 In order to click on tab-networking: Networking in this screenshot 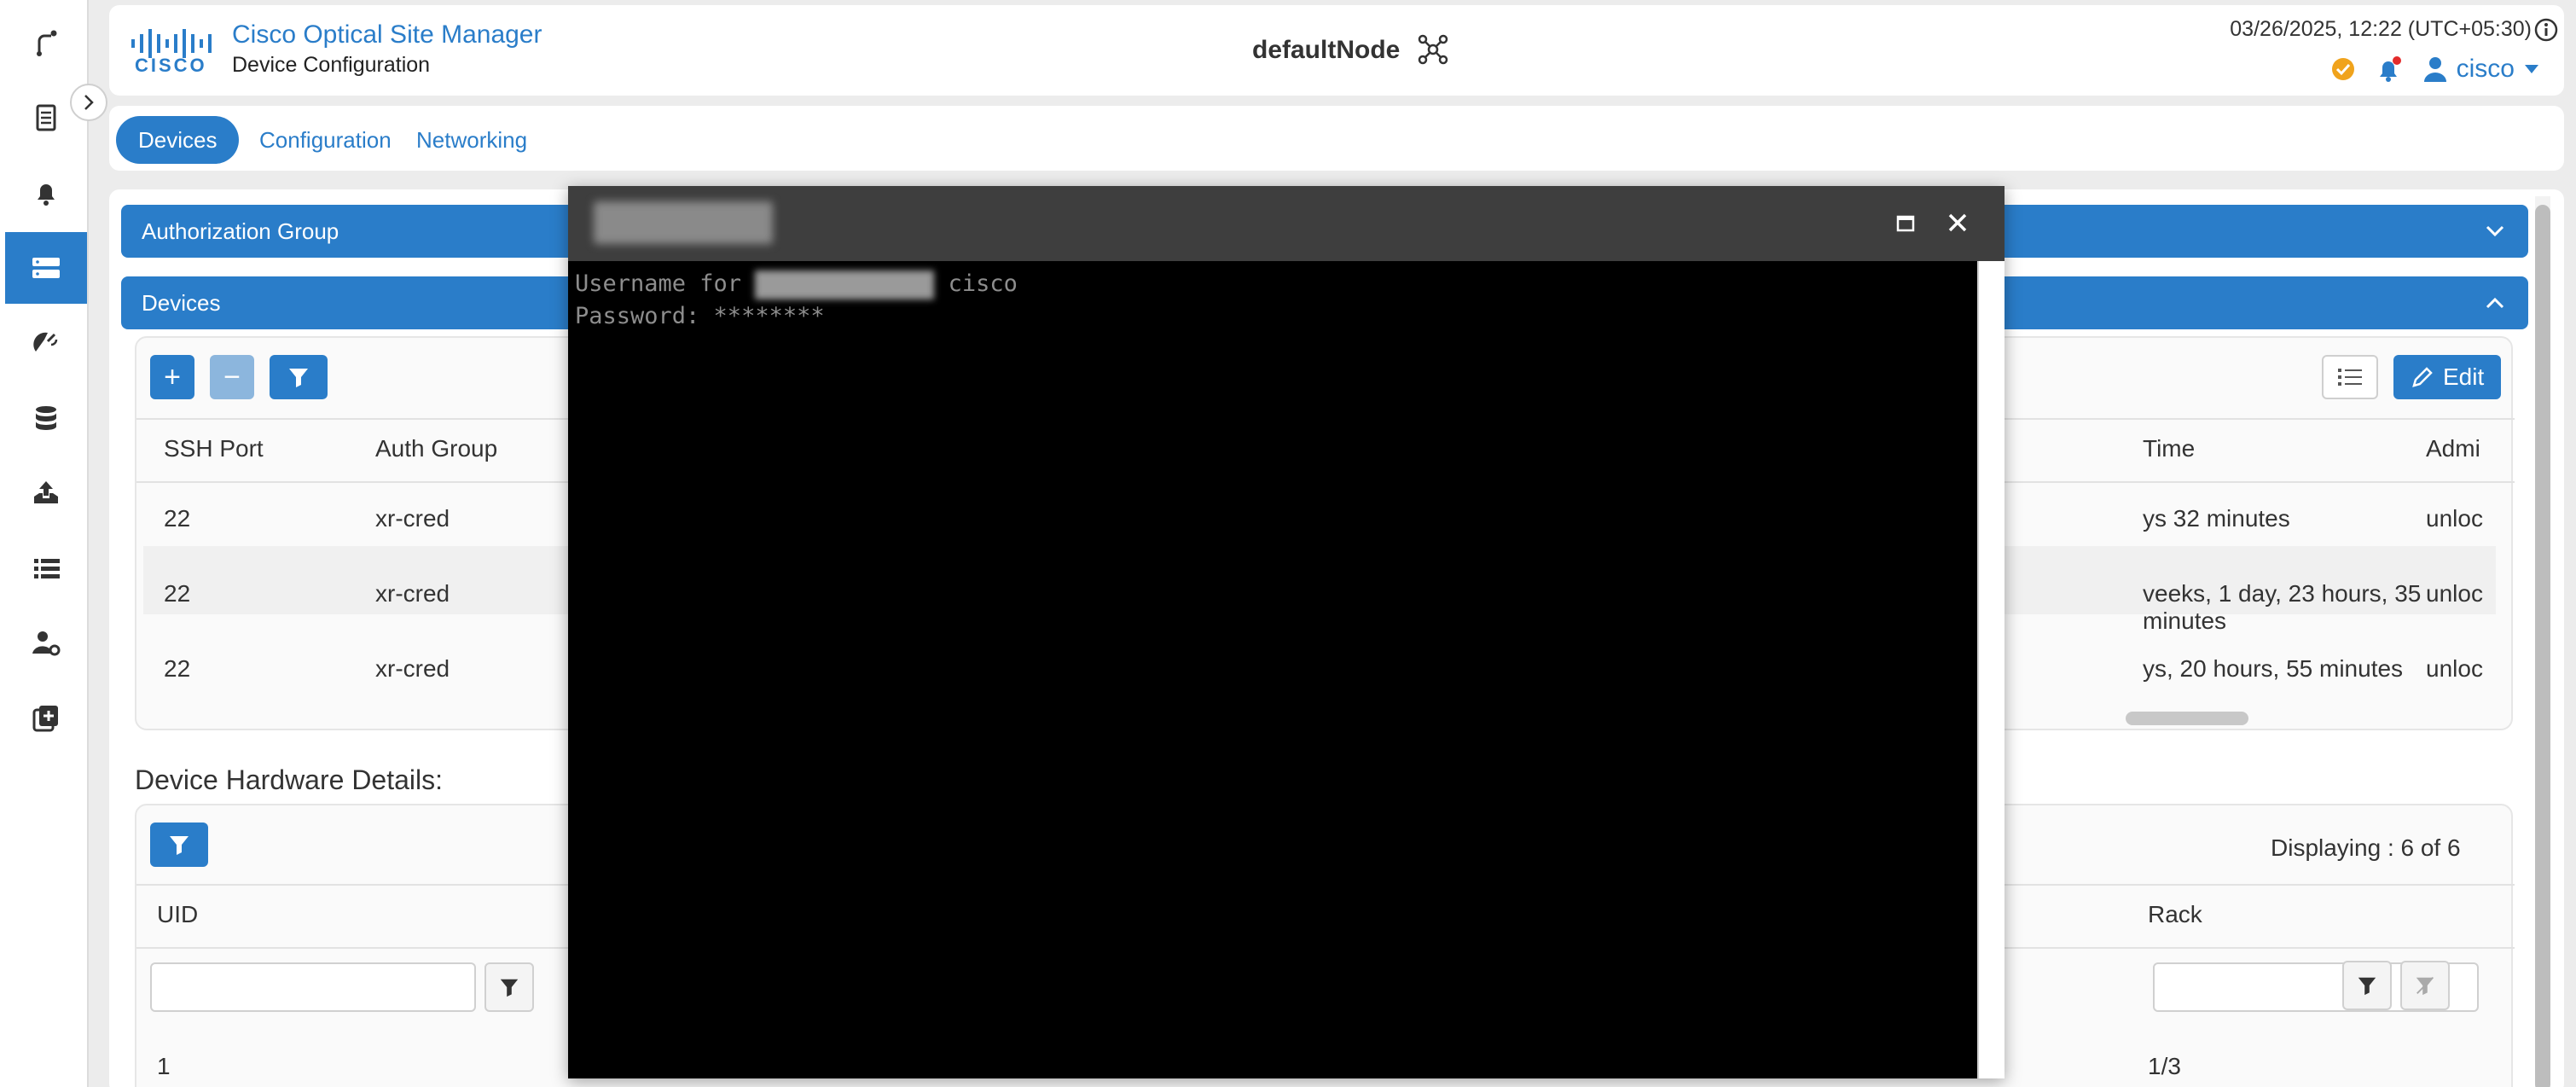, I will do `click(471, 140)`.